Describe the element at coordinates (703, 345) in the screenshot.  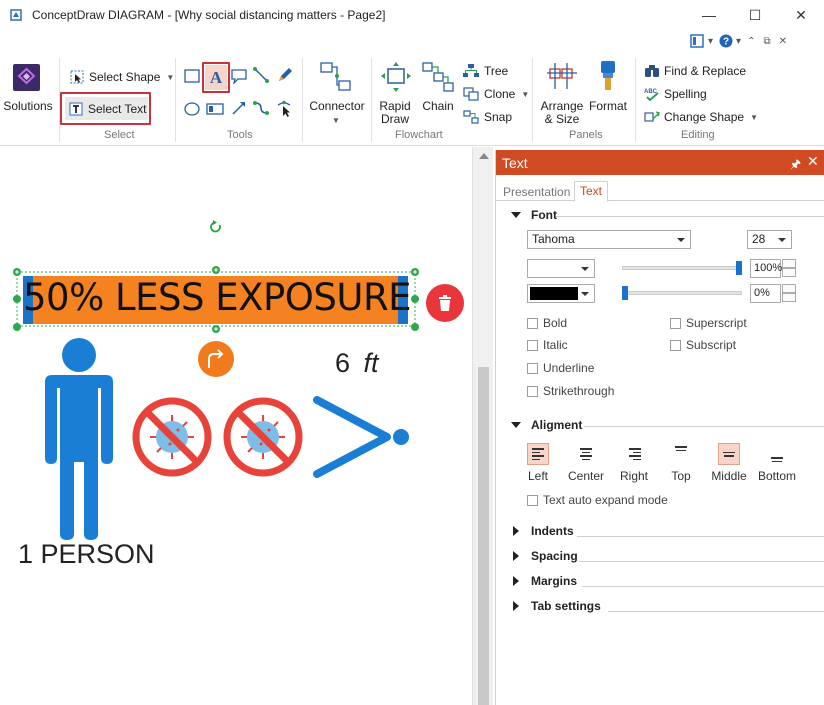
I see `subscript-checkbox: Subscript` at that location.